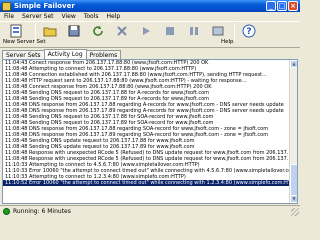 This screenshot has width=320, height=240. I want to click on save-button, so click(73, 31).